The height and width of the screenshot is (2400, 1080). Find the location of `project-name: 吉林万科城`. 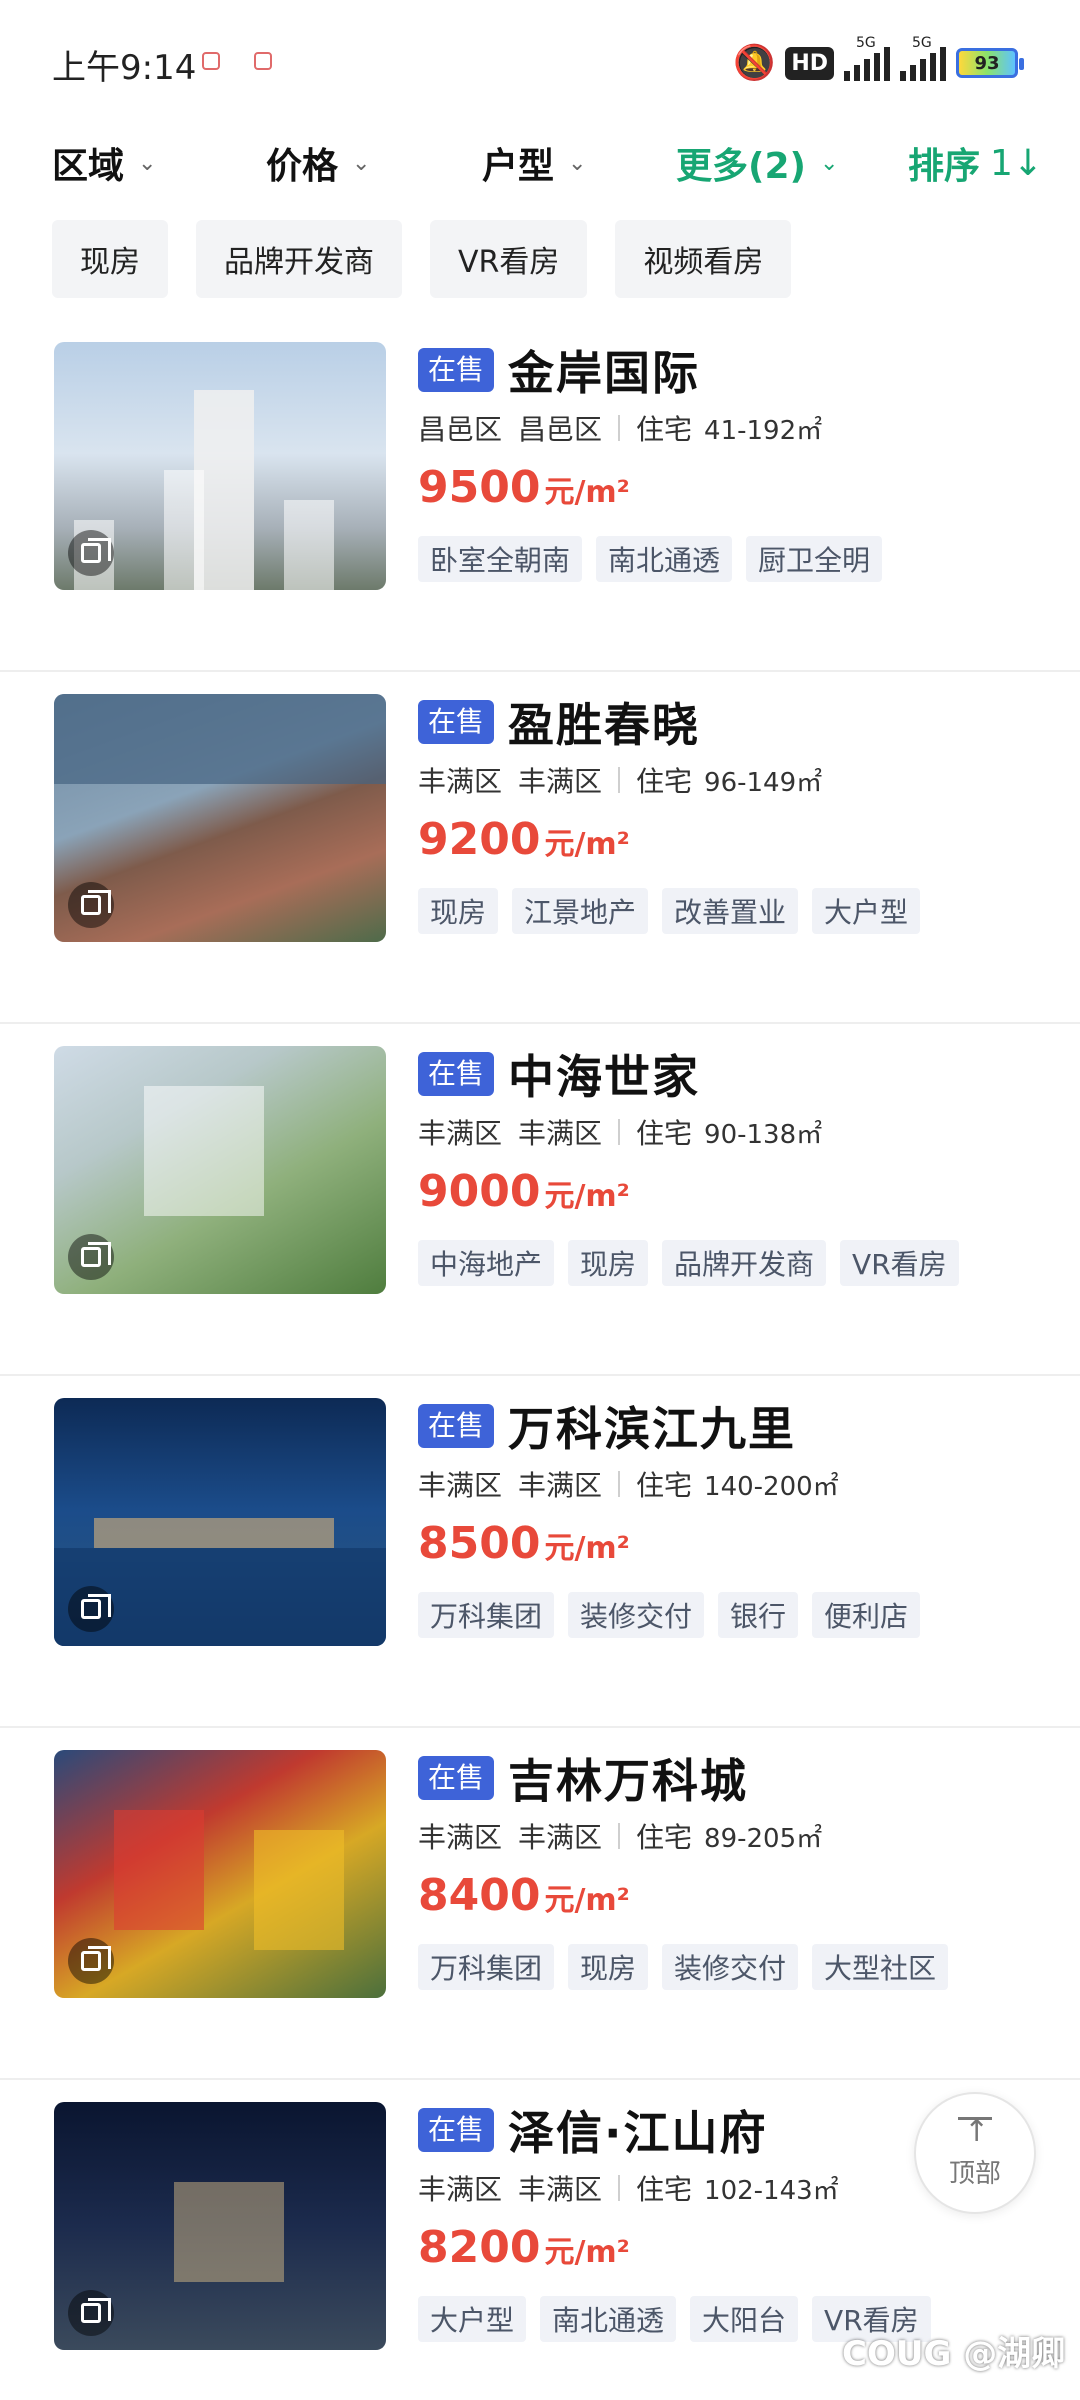

project-name: 吉林万科城 is located at coordinates (628, 1781).